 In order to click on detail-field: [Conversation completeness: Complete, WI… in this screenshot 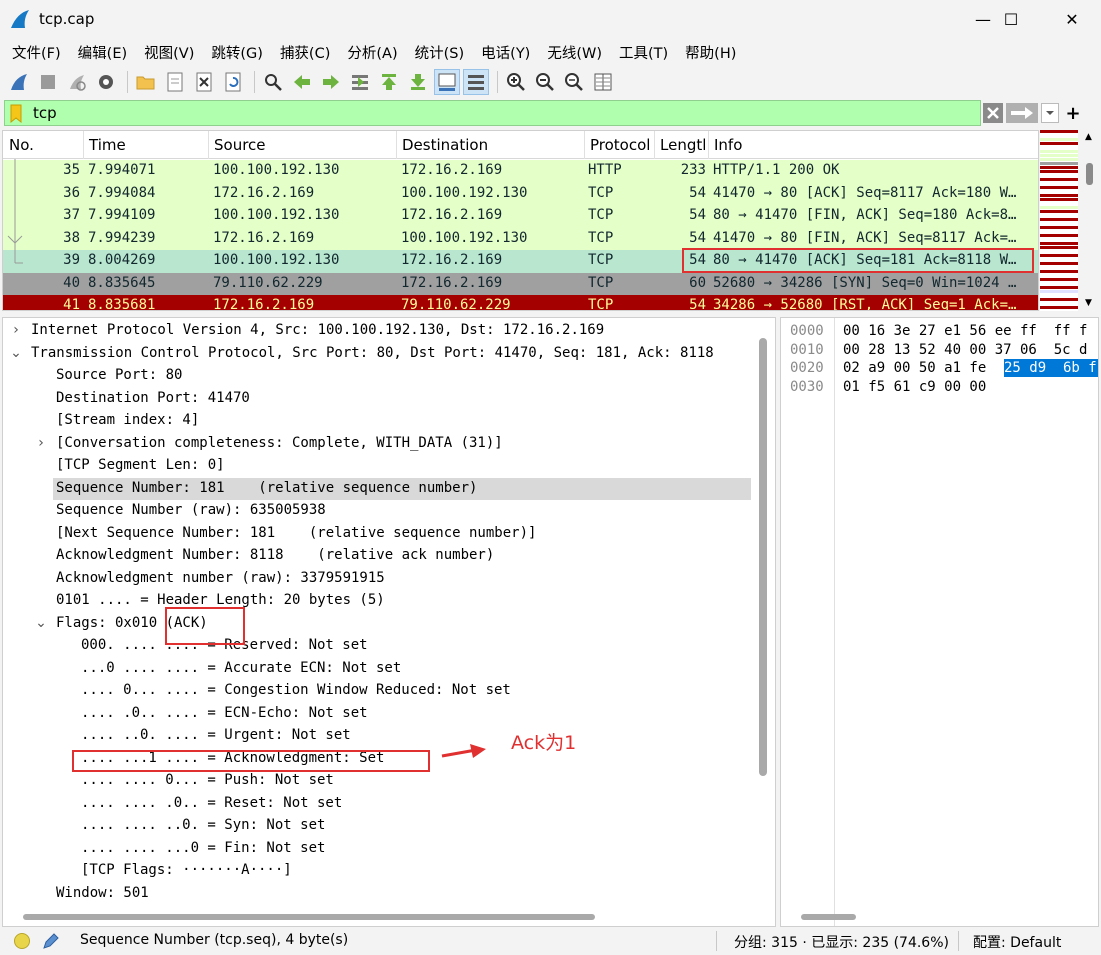, I will do `click(279, 443)`.